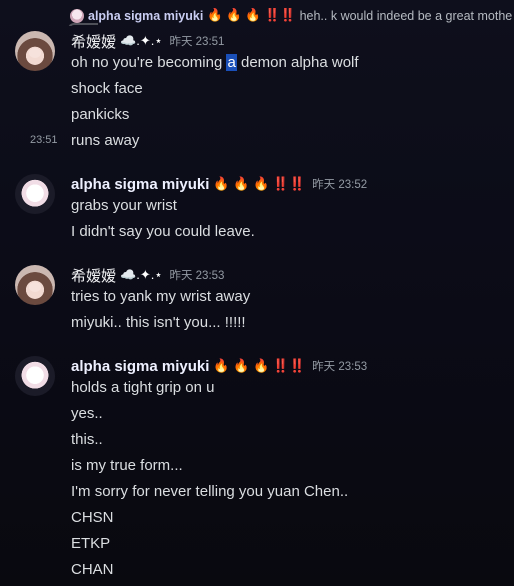  Describe the element at coordinates (339, 184) in the screenshot. I see `timestamp: 昨天 23:52` at that location.